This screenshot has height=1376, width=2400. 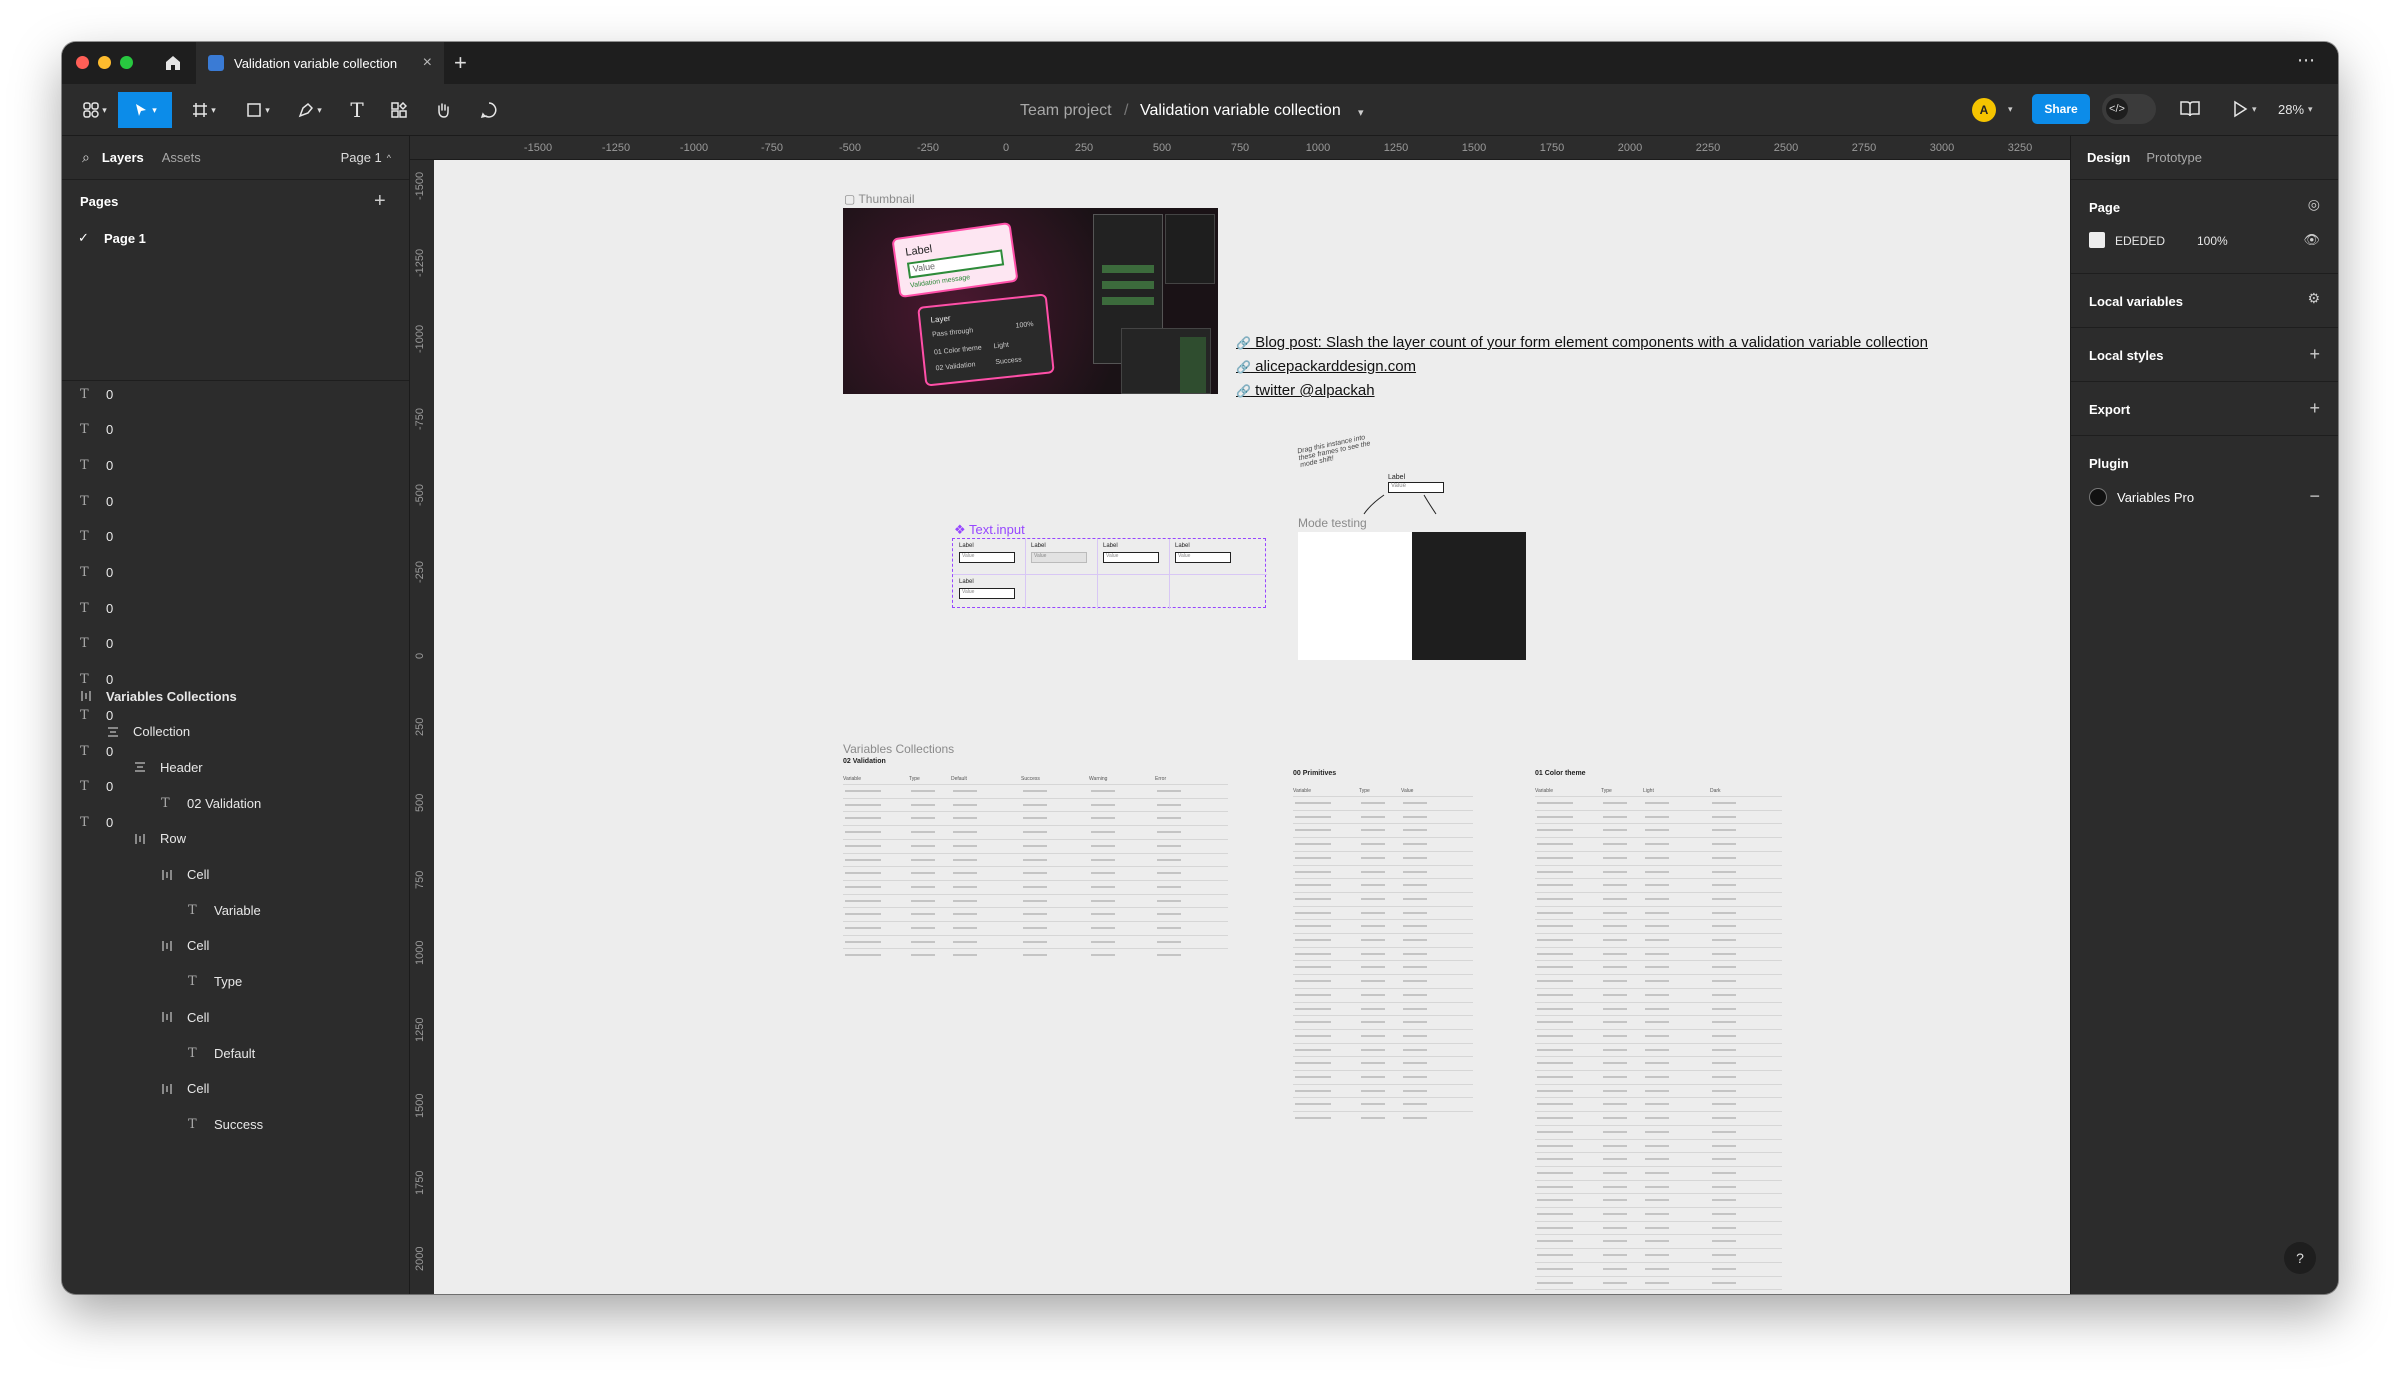 What do you see at coordinates (2129, 109) in the screenshot?
I see `dev-mode-toggle: </>` at bounding box center [2129, 109].